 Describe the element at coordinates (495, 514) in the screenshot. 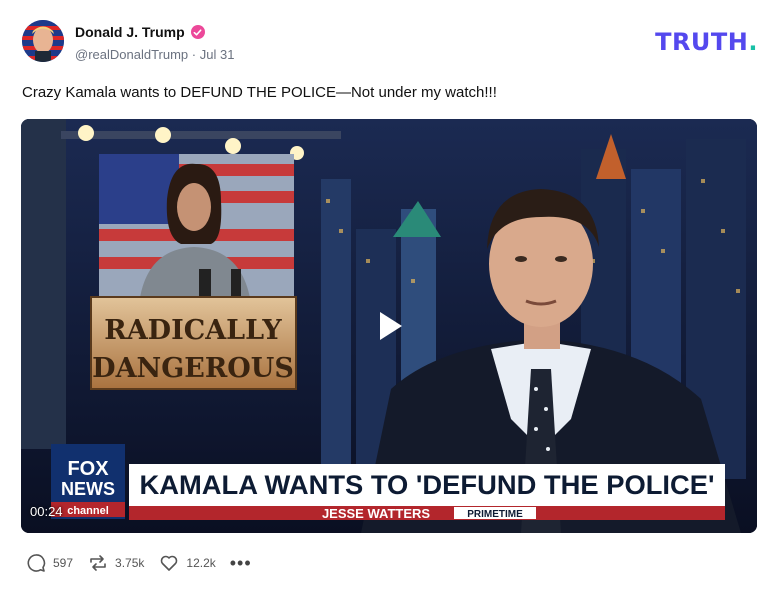

I see `show-tag: PRIMETIME` at that location.